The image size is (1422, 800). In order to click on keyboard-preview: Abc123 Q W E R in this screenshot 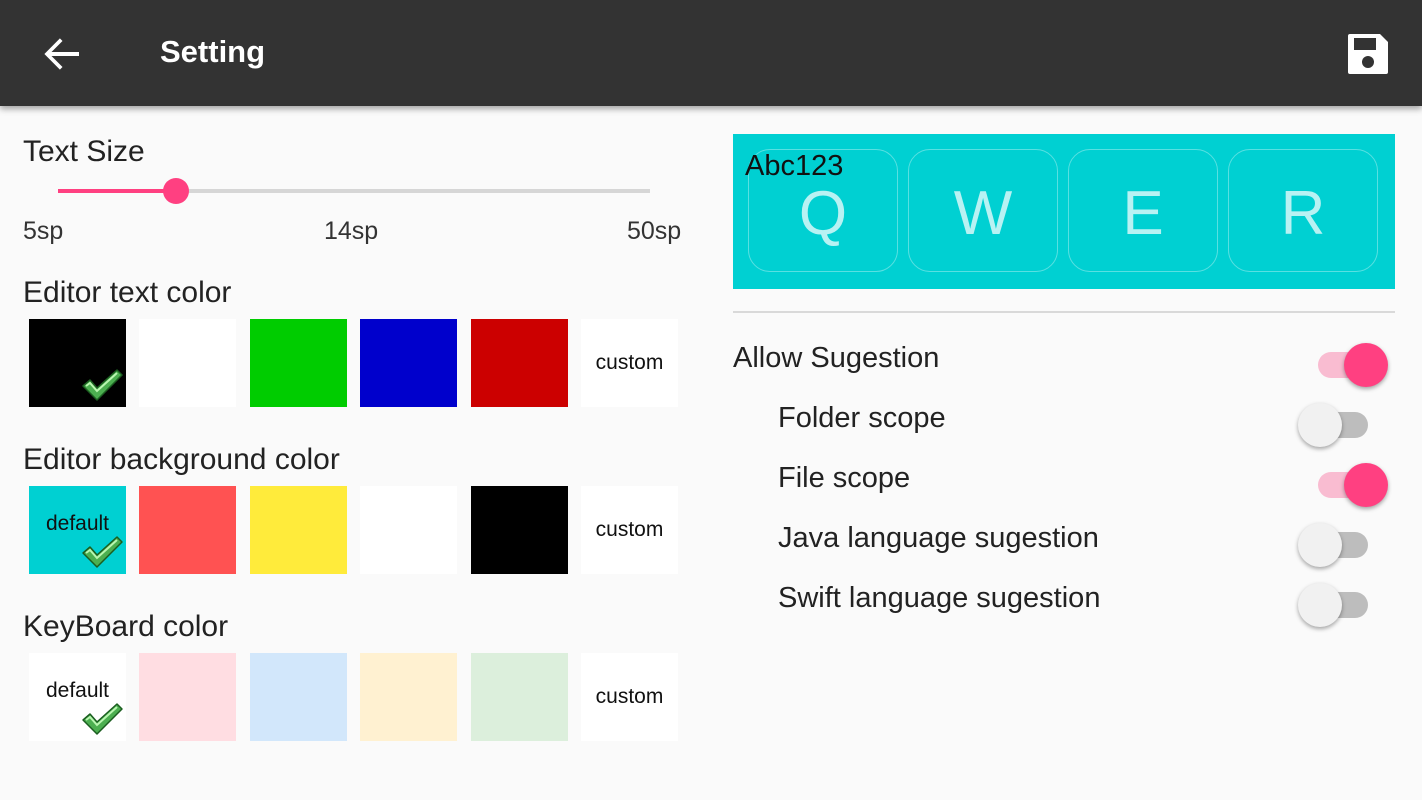, I will do `click(1064, 211)`.